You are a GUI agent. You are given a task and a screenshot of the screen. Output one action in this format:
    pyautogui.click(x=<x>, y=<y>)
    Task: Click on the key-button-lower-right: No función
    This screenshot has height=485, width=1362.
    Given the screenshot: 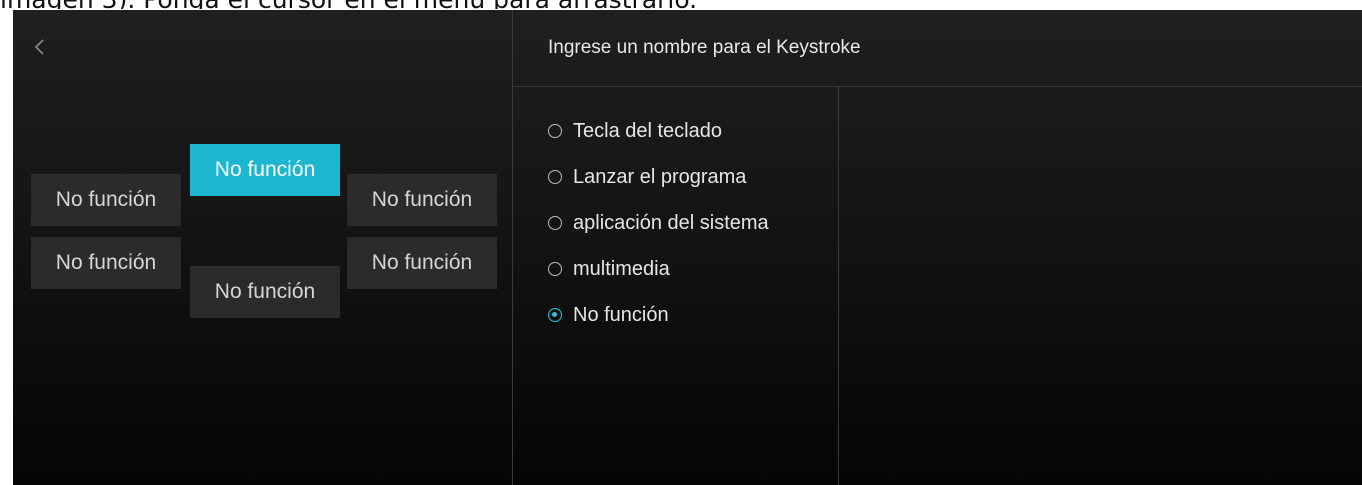 What is the action you would take?
    pyautogui.click(x=422, y=263)
    